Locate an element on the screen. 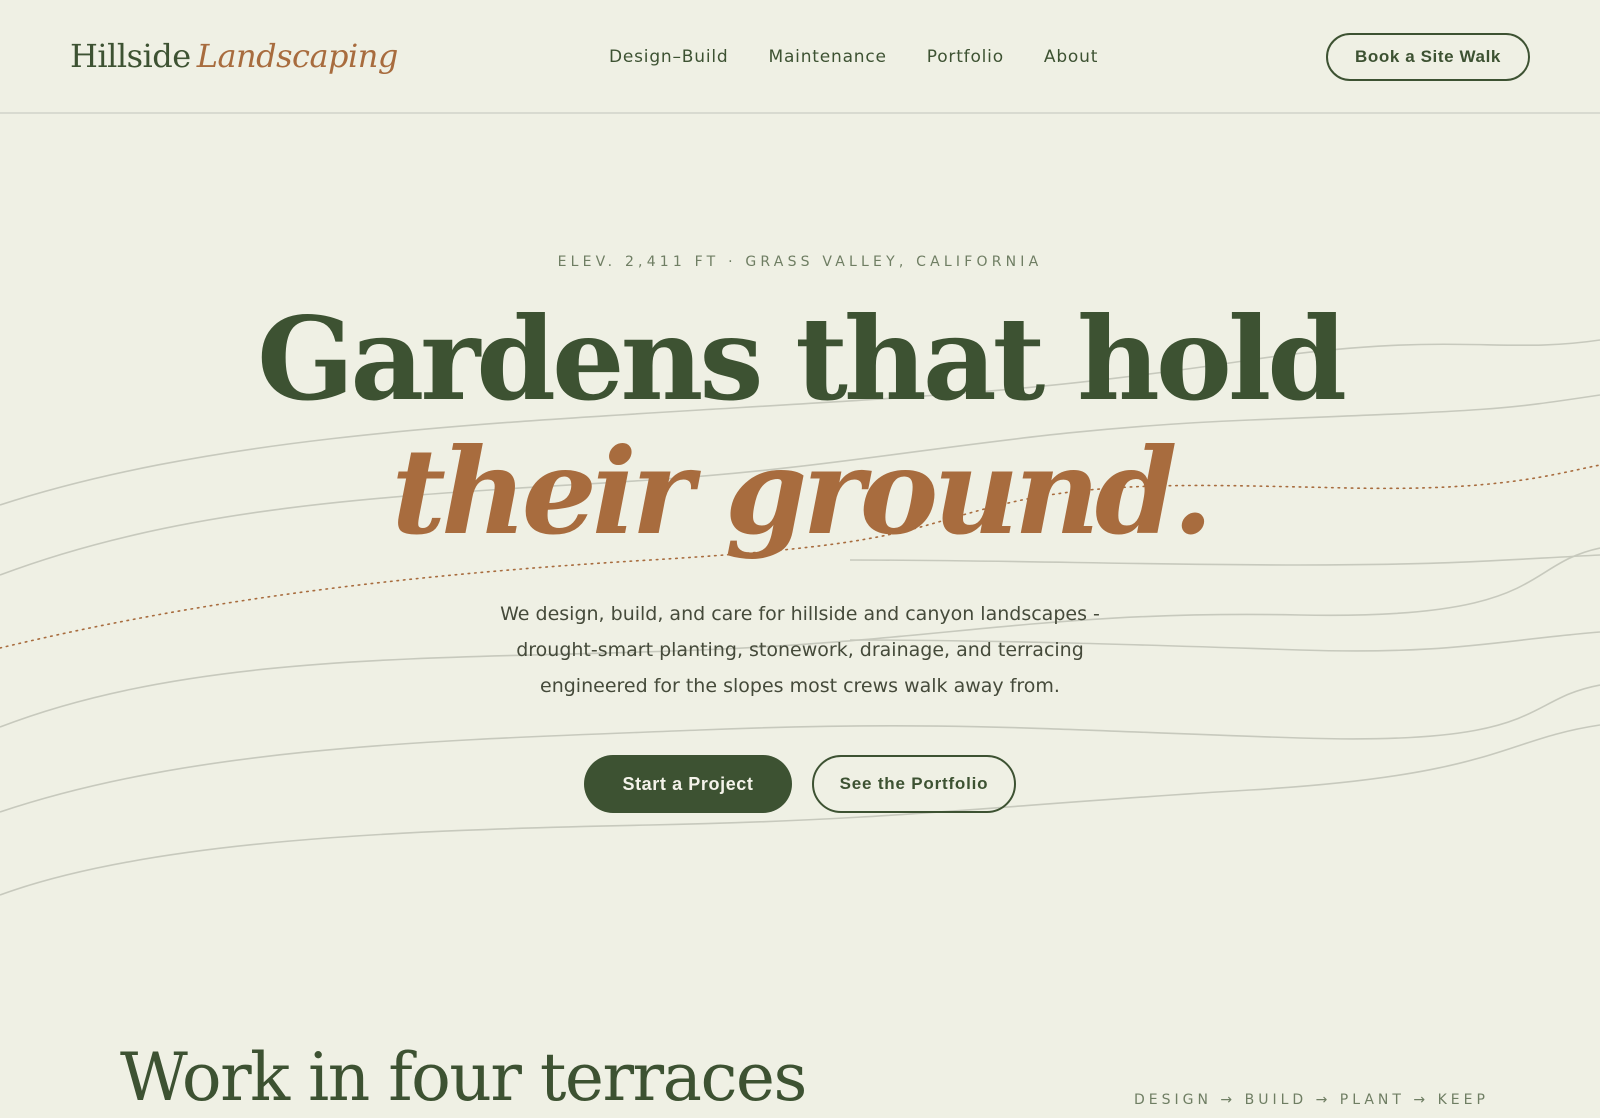 The width and height of the screenshot is (1600, 1118). nav-link-about: About is located at coordinates (1071, 57).